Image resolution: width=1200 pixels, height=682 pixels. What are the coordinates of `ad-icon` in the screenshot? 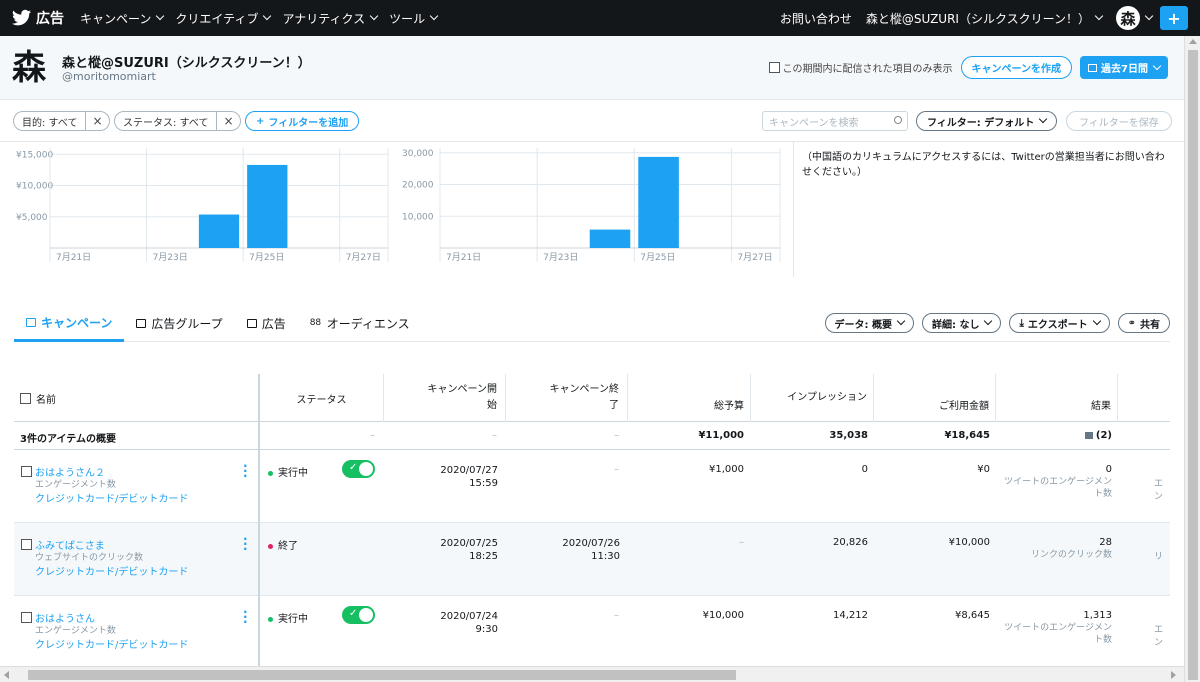 It's located at (251, 323).